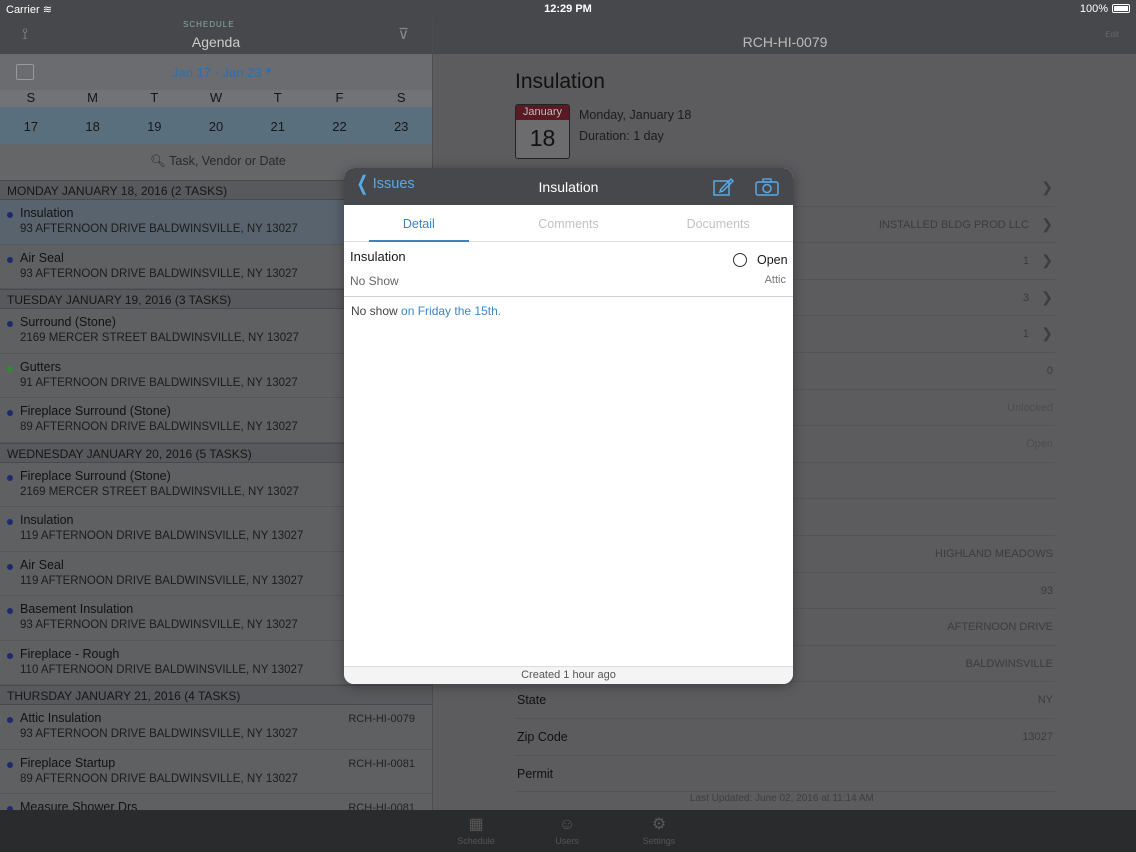  I want to click on field-value: 13027, so click(1037, 737).